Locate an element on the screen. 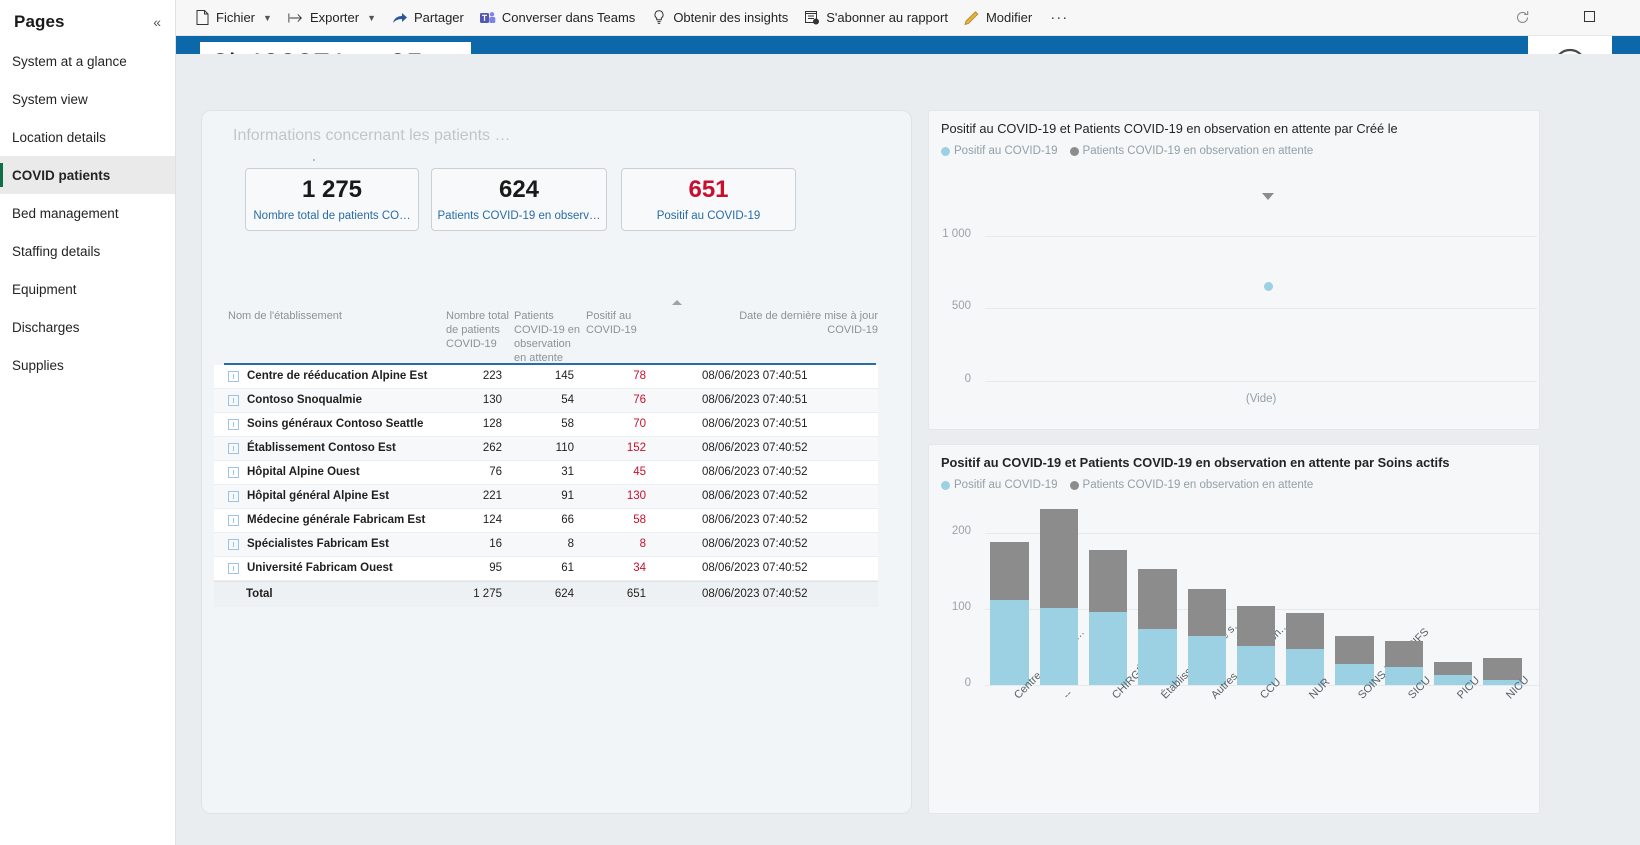  col-header-total-patients: Nombre total de patients COVID-19 is located at coordinates (480, 326).